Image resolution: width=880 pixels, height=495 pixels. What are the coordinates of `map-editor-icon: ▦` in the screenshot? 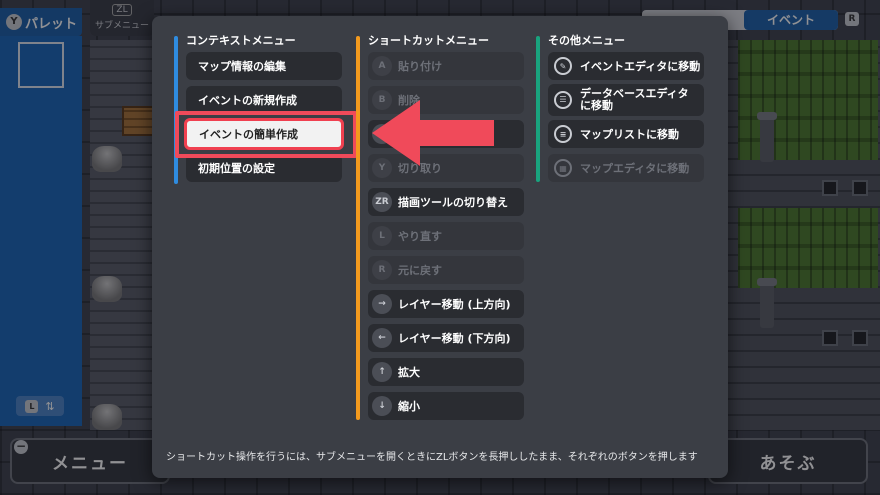 It's located at (563, 168).